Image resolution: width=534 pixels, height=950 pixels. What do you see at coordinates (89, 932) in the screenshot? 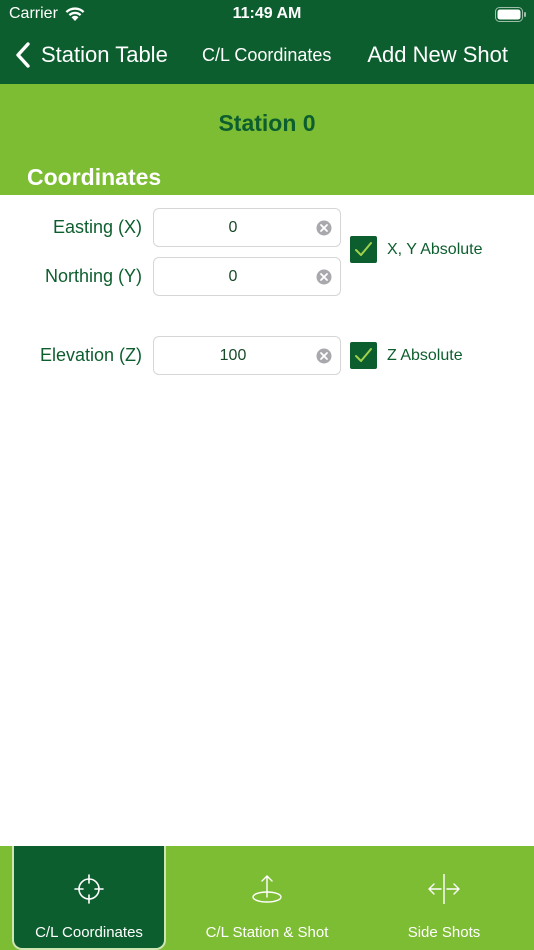
I see `tab-label: C/L Coordinates` at bounding box center [89, 932].